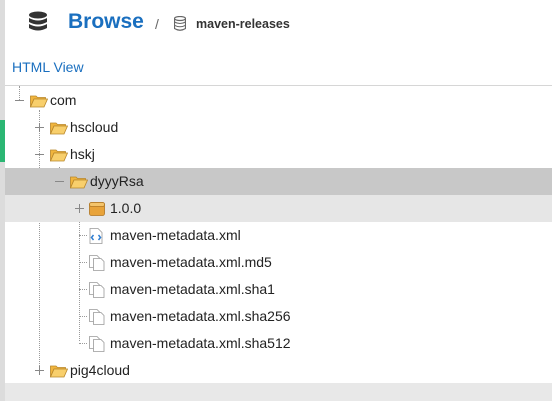 The image size is (552, 401). Describe the element at coordinates (94, 127) in the screenshot. I see `tree-node-label: hscloud` at that location.